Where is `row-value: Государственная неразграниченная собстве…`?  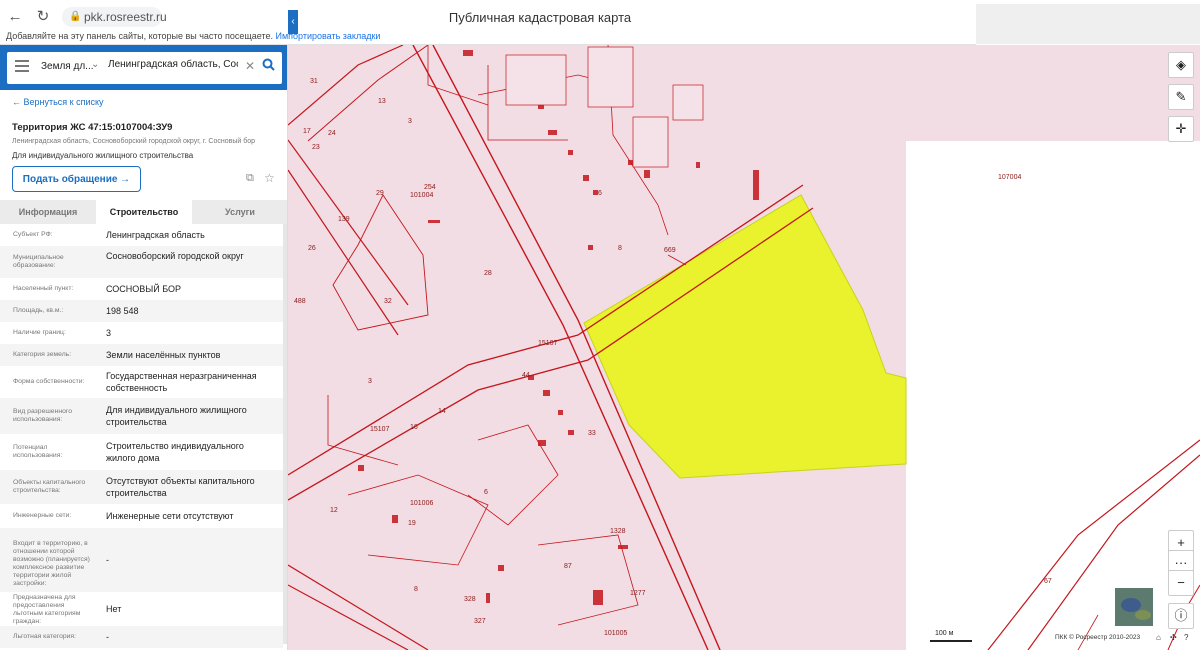
row-value: Государственная неразграниченная собстве… is located at coordinates (181, 382).